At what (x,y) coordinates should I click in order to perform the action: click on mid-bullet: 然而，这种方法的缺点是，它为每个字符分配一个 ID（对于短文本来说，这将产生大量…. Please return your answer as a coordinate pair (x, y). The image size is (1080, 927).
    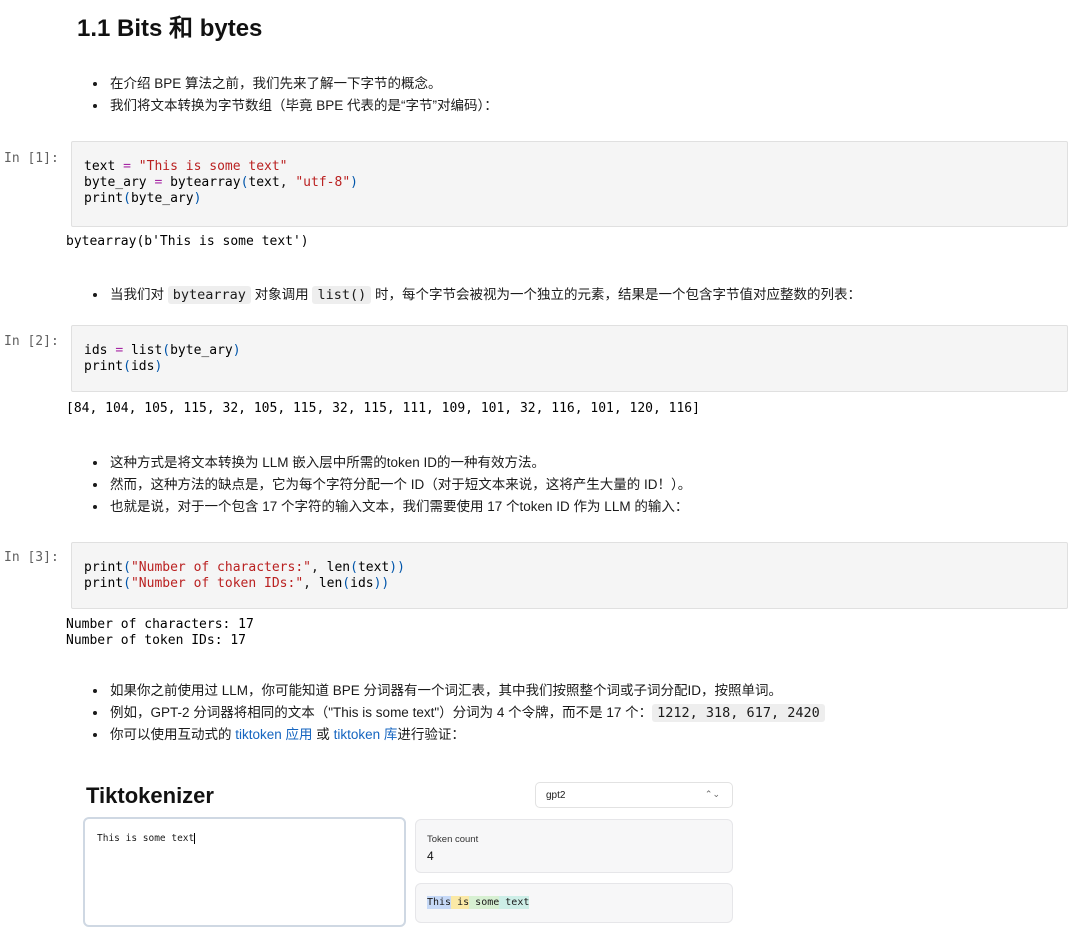
    Looking at the image, I should click on (399, 485).